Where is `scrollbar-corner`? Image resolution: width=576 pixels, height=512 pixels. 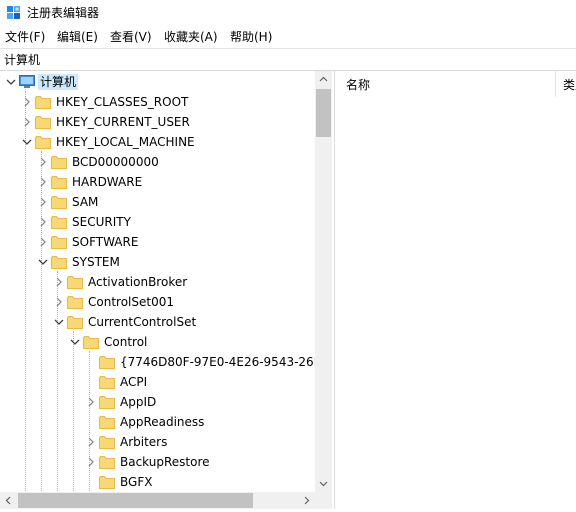 scrollbar-corner is located at coordinates (323, 500).